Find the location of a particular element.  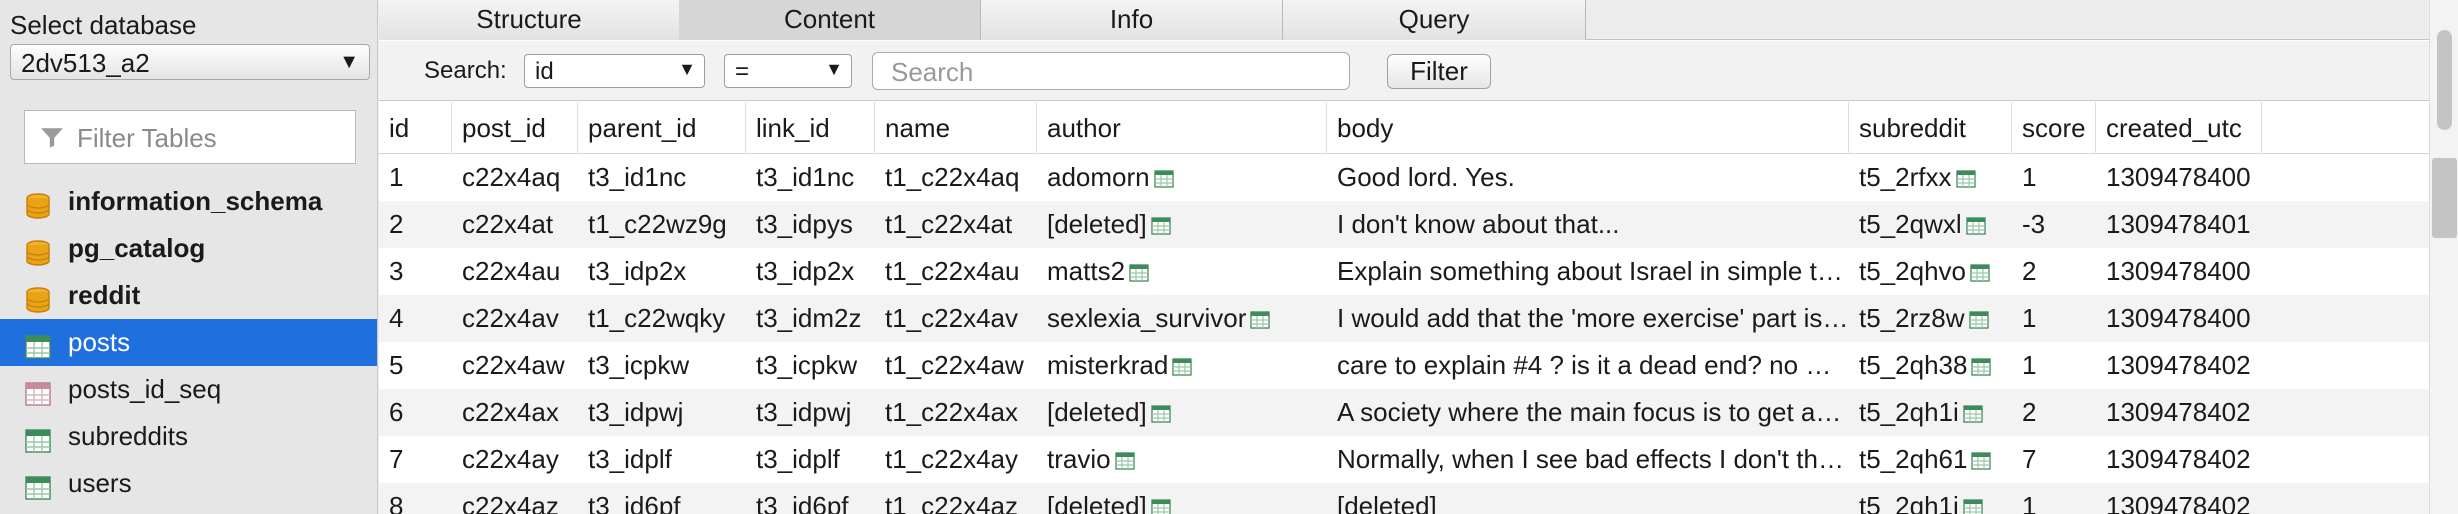

cell-parent-id: t1_c22wz9g is located at coordinates (662, 224).